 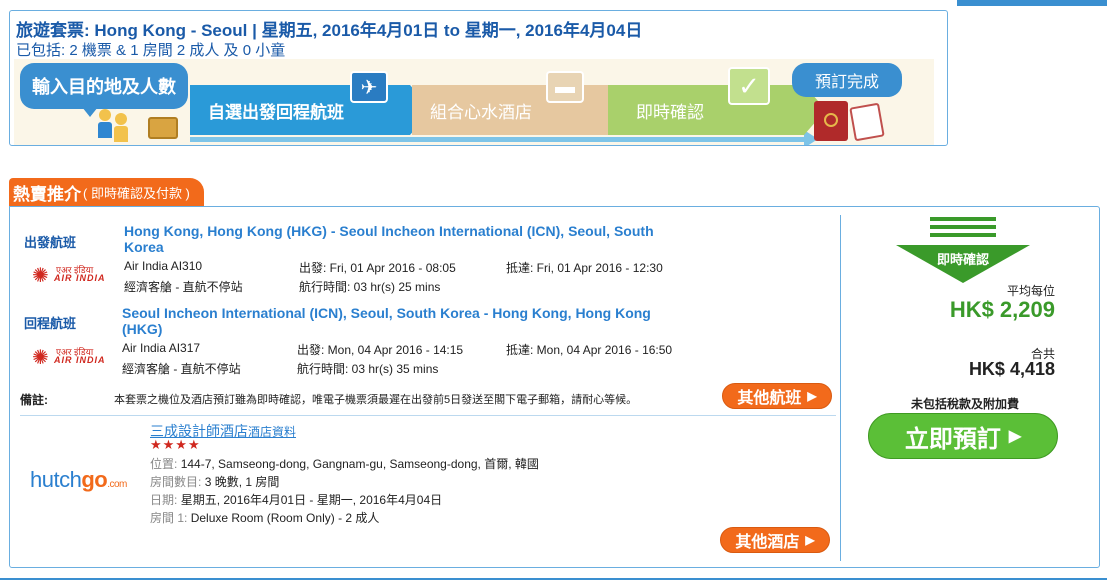 I want to click on hotel-info-link: 酒店資料, so click(x=272, y=432).